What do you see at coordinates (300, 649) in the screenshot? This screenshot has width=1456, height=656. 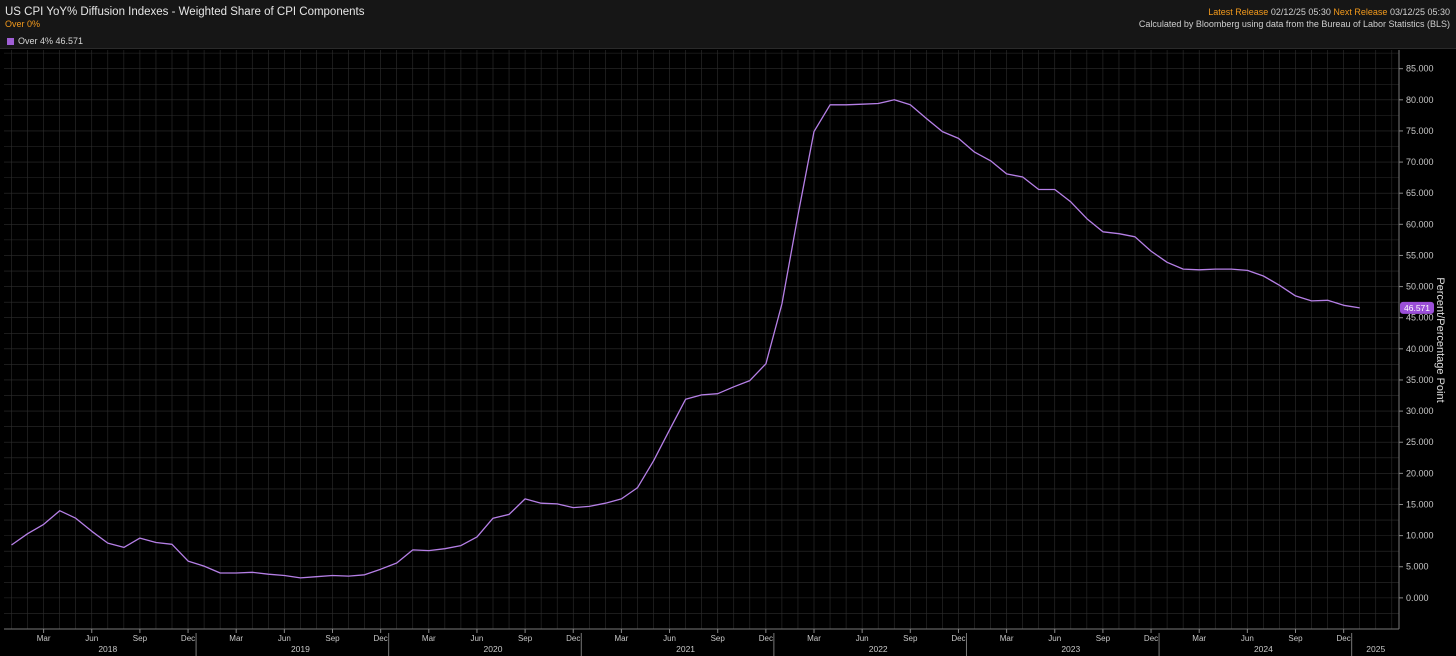 I see `year-label: 2019` at bounding box center [300, 649].